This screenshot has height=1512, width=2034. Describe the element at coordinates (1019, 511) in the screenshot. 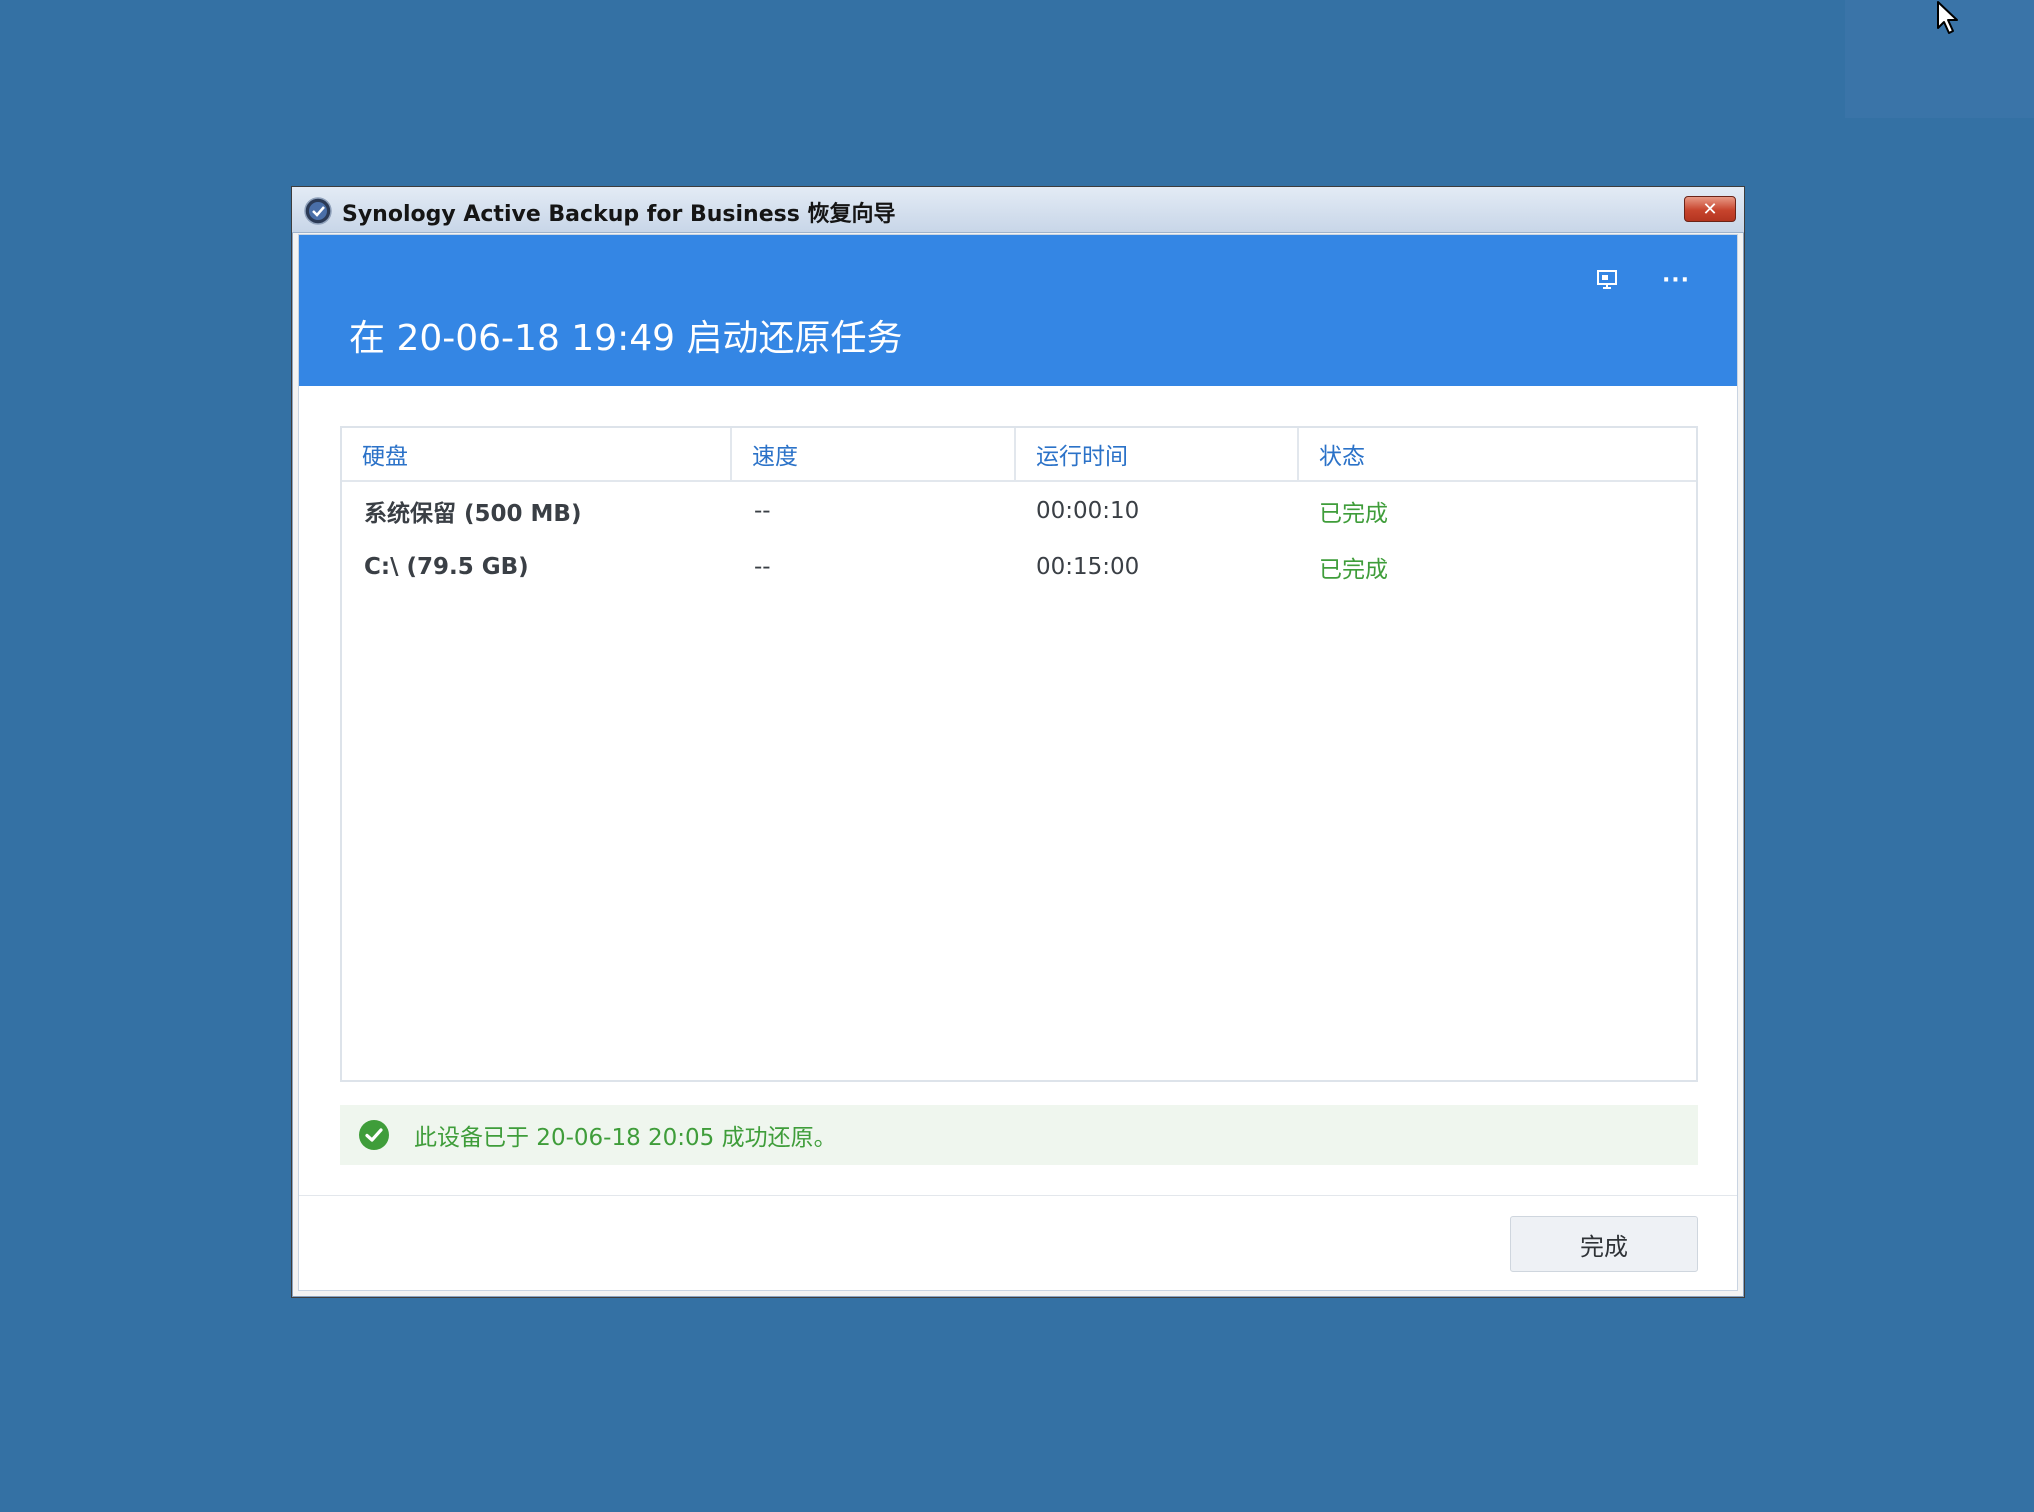

I see `table-row: 系统保留 (500 MB) -- 00:00:10 已完成` at that location.